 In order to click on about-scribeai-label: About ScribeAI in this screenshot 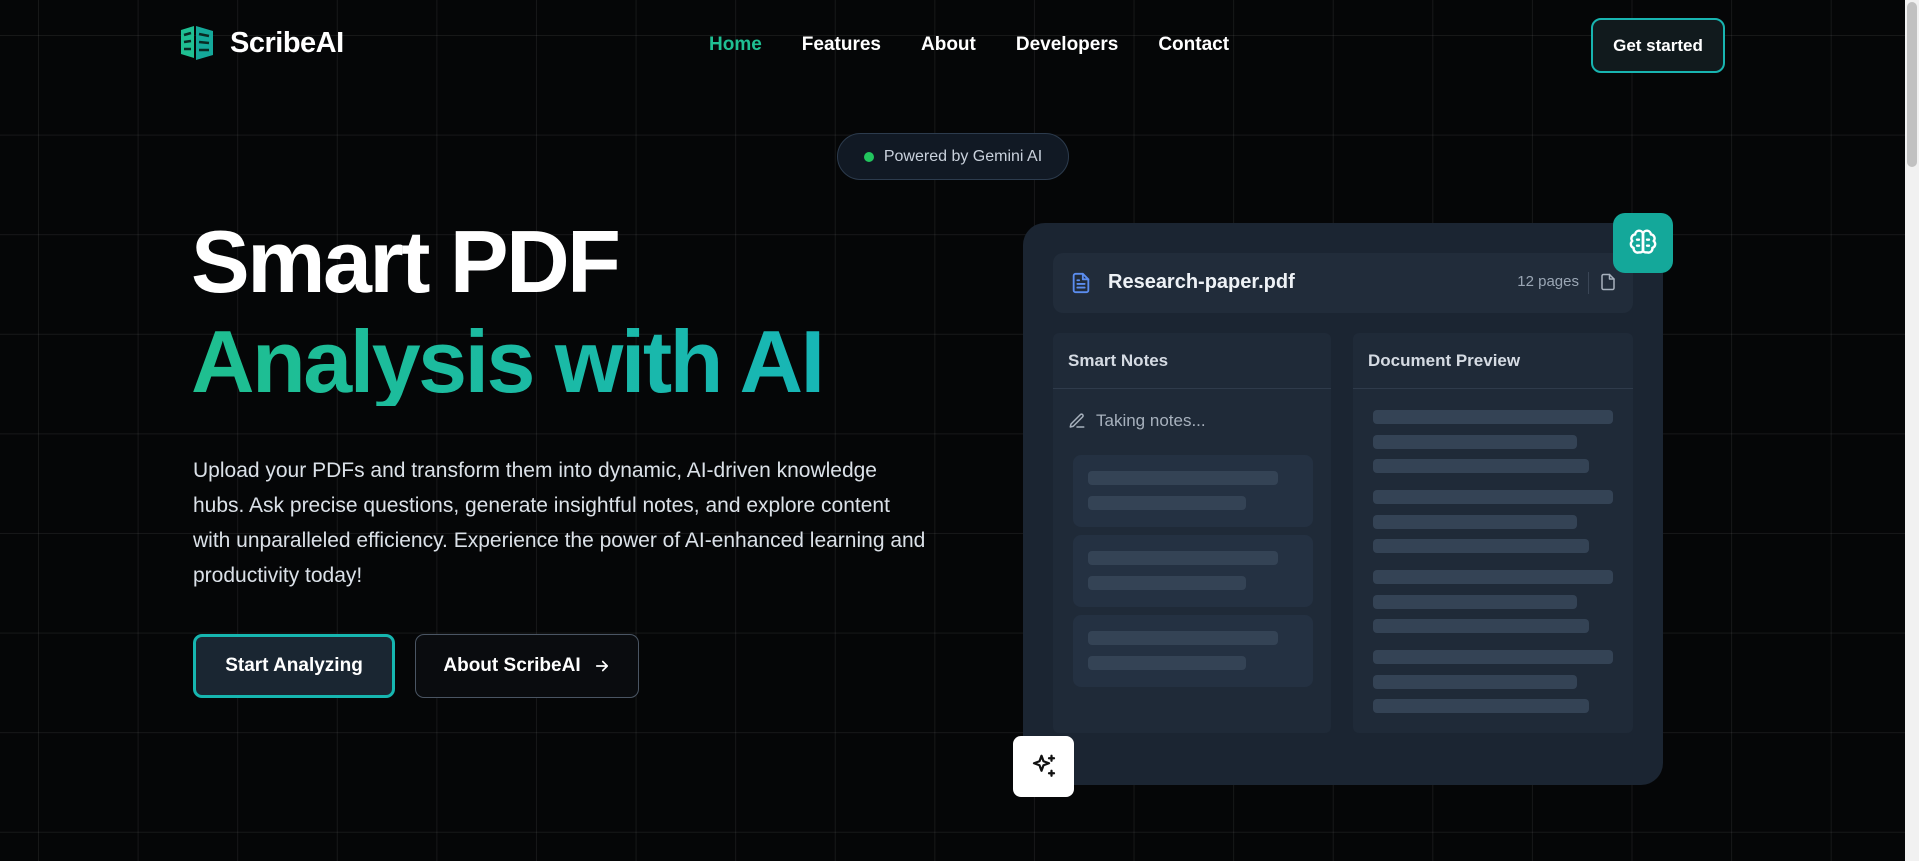, I will do `click(512, 665)`.